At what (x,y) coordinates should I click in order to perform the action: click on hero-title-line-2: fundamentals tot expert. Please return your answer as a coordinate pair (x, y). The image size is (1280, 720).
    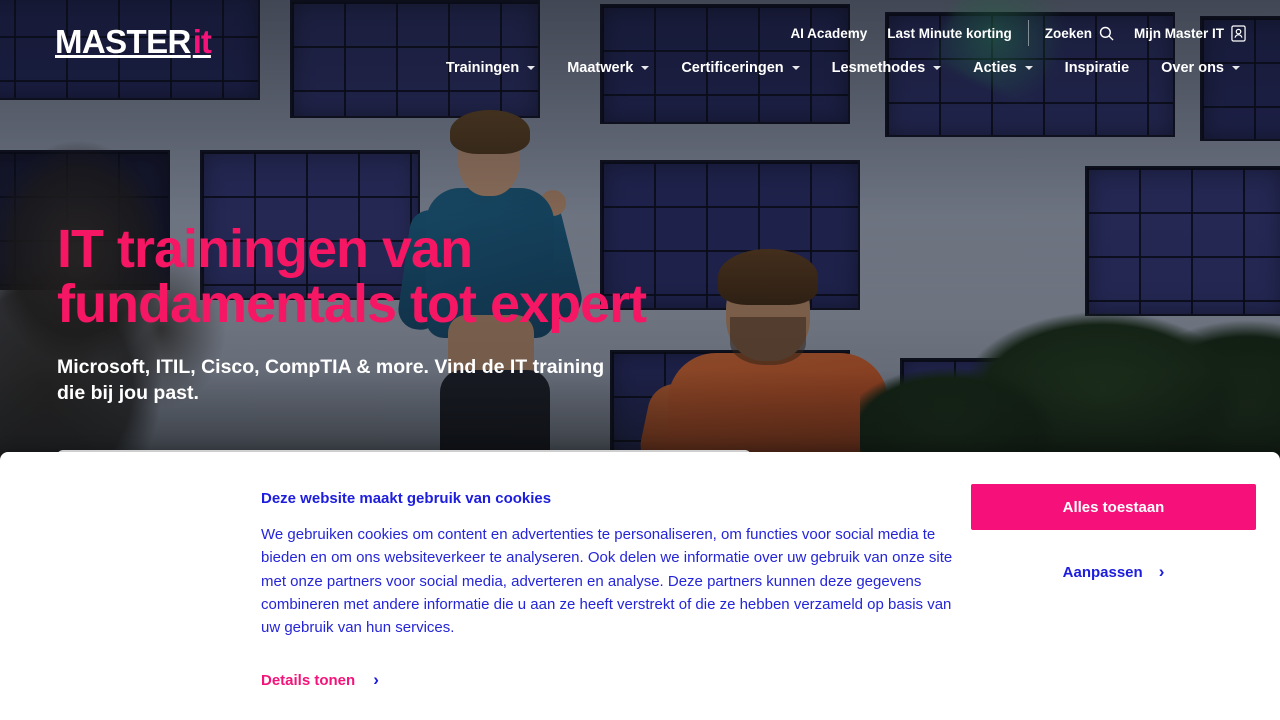
    Looking at the image, I should click on (352, 304).